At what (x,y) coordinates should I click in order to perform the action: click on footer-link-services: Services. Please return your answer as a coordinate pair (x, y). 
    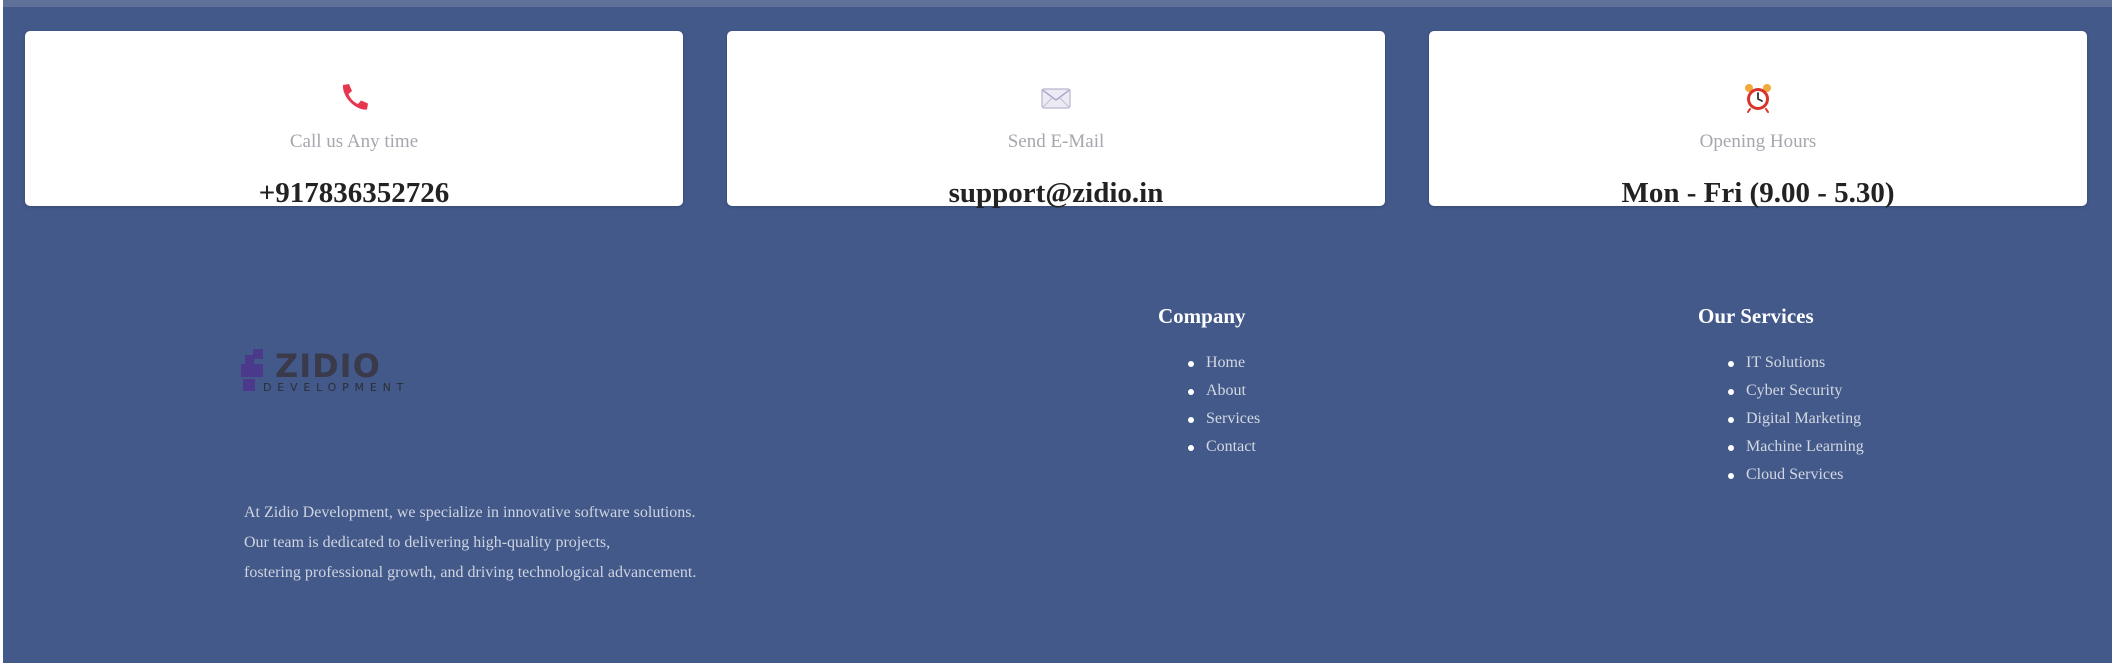
    Looking at the image, I should click on (1223, 419).